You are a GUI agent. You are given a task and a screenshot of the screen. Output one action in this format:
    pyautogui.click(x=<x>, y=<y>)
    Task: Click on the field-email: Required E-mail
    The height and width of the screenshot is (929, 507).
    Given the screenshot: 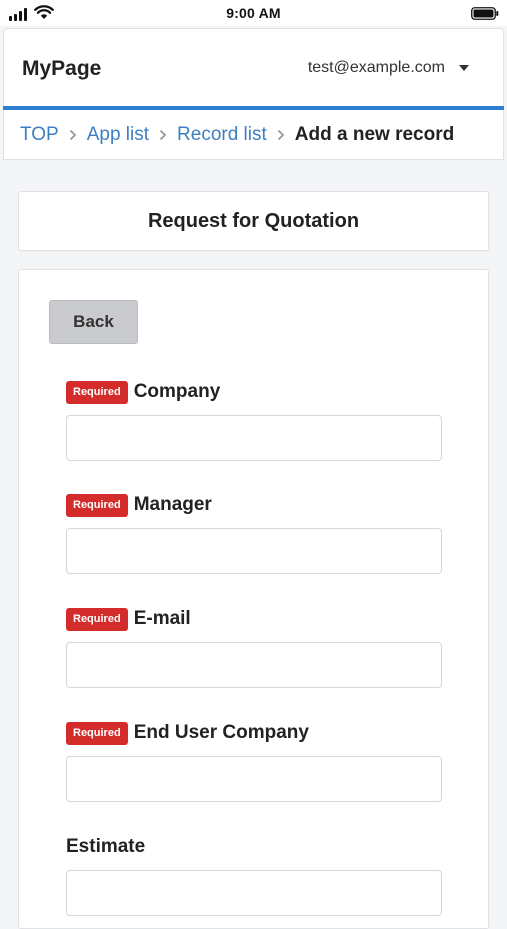 What is the action you would take?
    pyautogui.click(x=254, y=647)
    